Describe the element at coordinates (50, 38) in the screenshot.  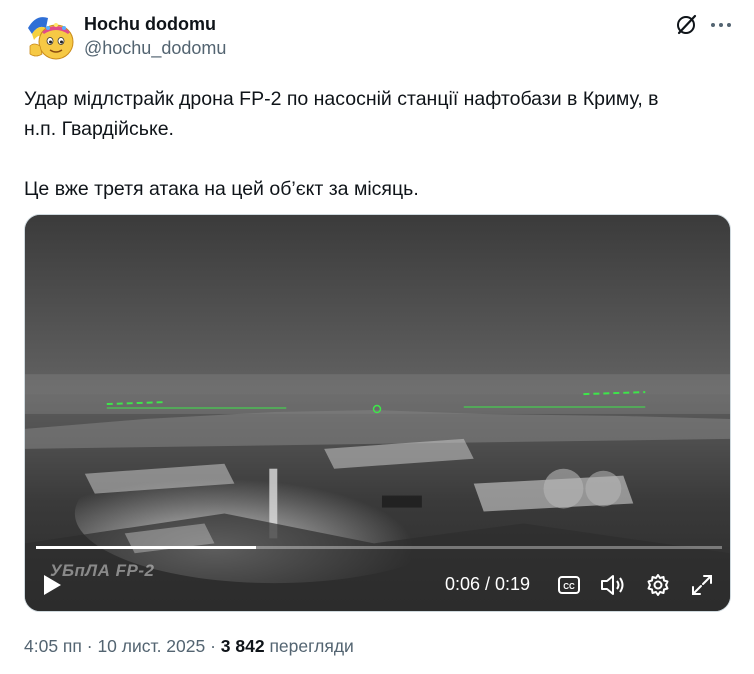
I see `avatar` at that location.